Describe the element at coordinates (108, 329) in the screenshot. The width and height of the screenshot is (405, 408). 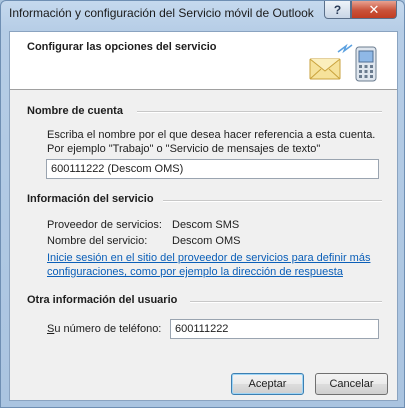
I see `phone-label-rest: u número de teléfono:` at that location.